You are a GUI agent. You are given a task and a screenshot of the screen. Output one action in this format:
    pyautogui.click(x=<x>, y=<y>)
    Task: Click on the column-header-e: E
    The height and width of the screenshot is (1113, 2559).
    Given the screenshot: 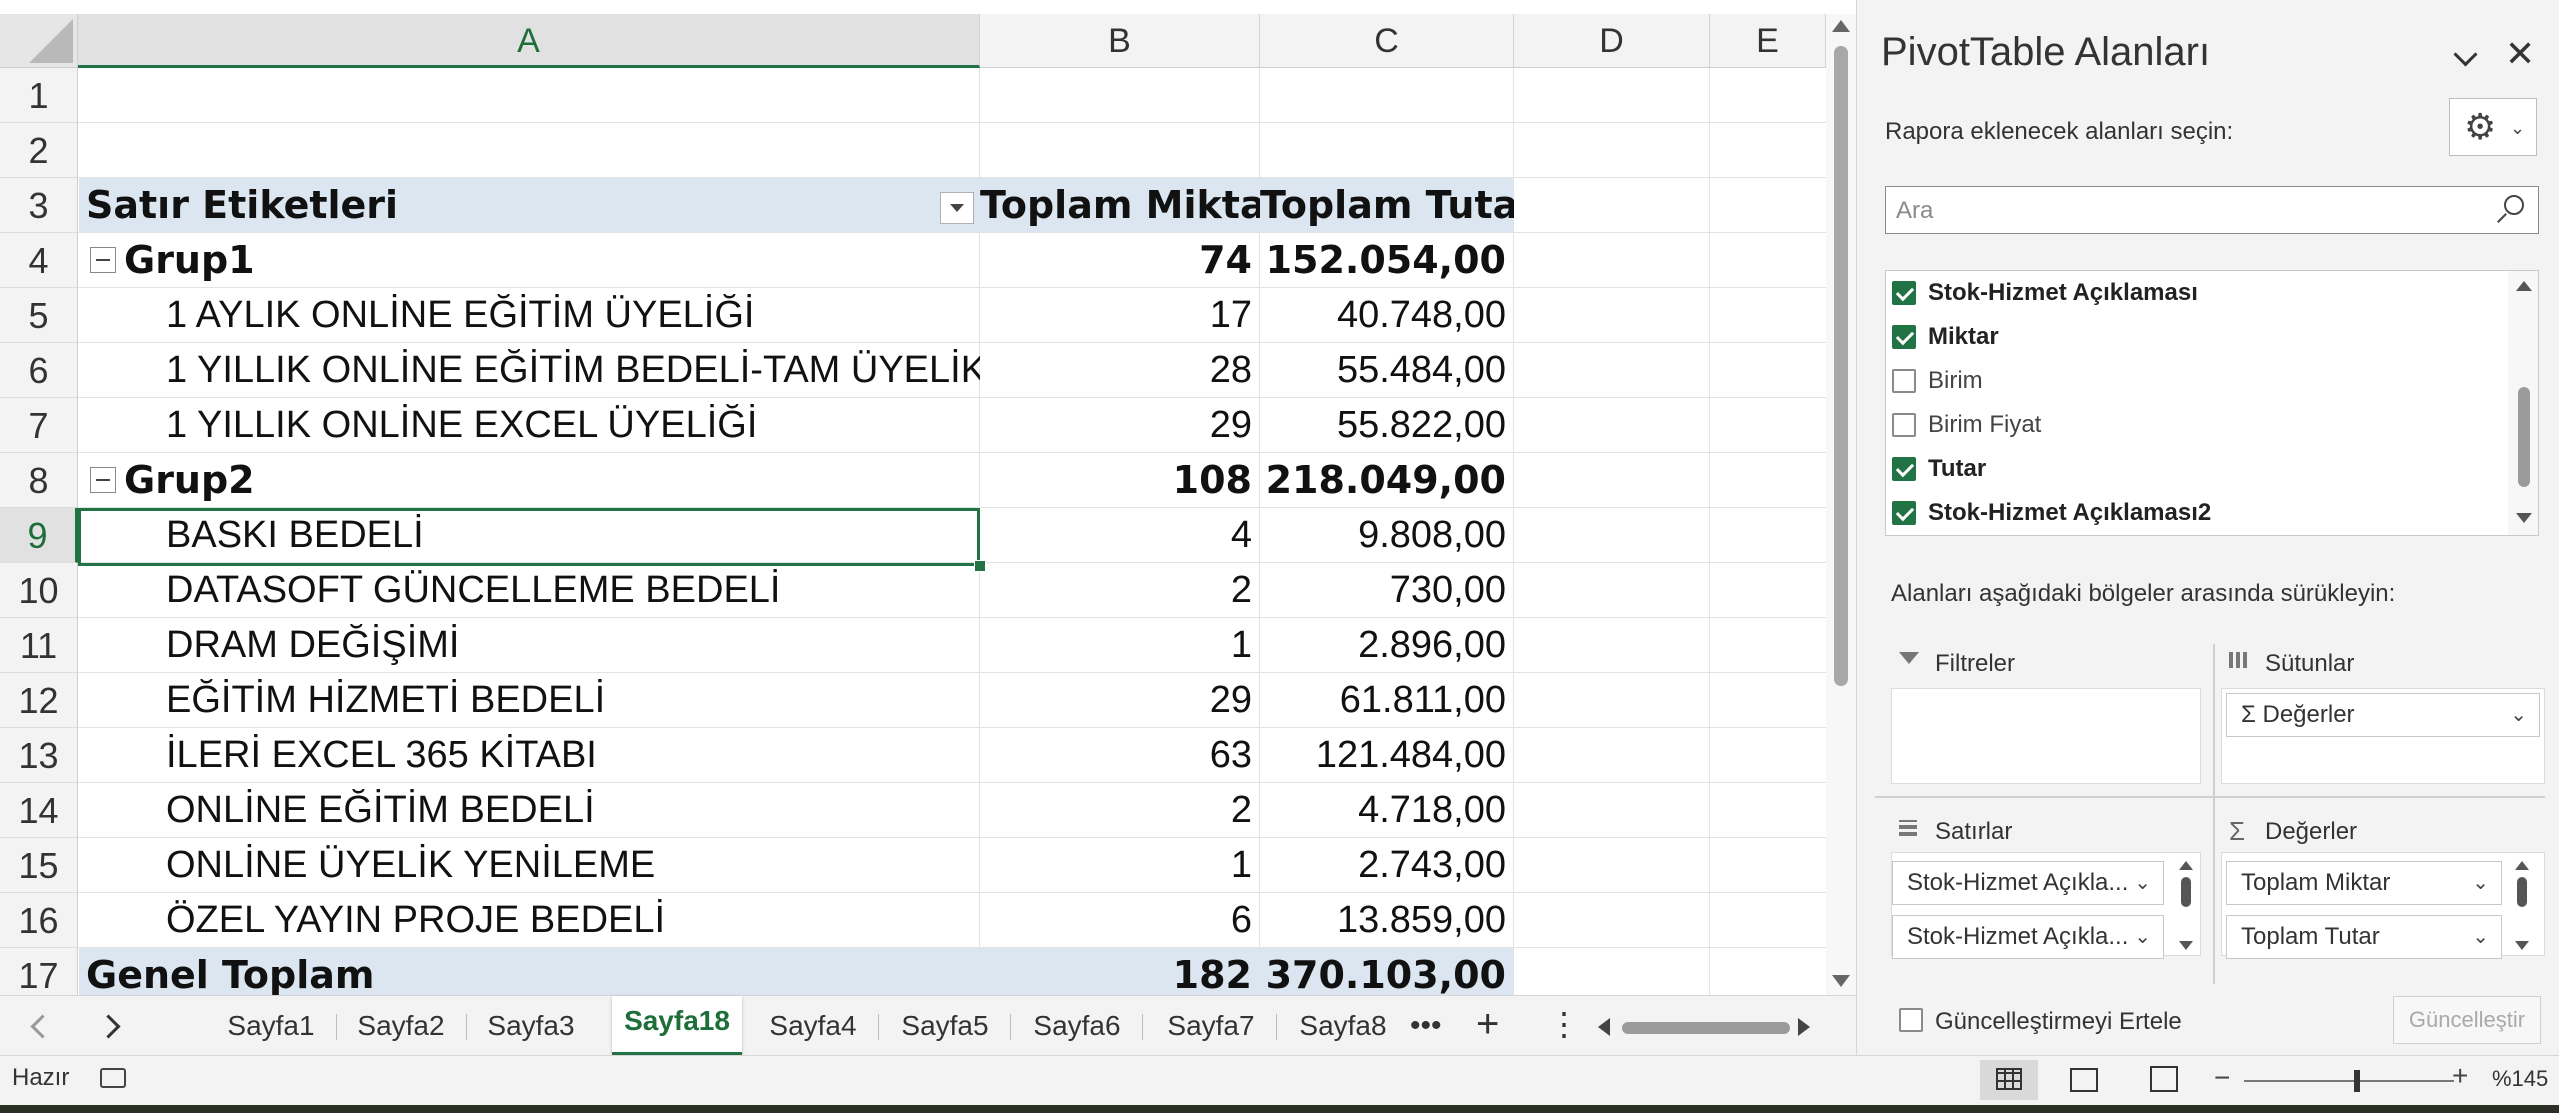 What is the action you would take?
    pyautogui.click(x=1768, y=41)
    